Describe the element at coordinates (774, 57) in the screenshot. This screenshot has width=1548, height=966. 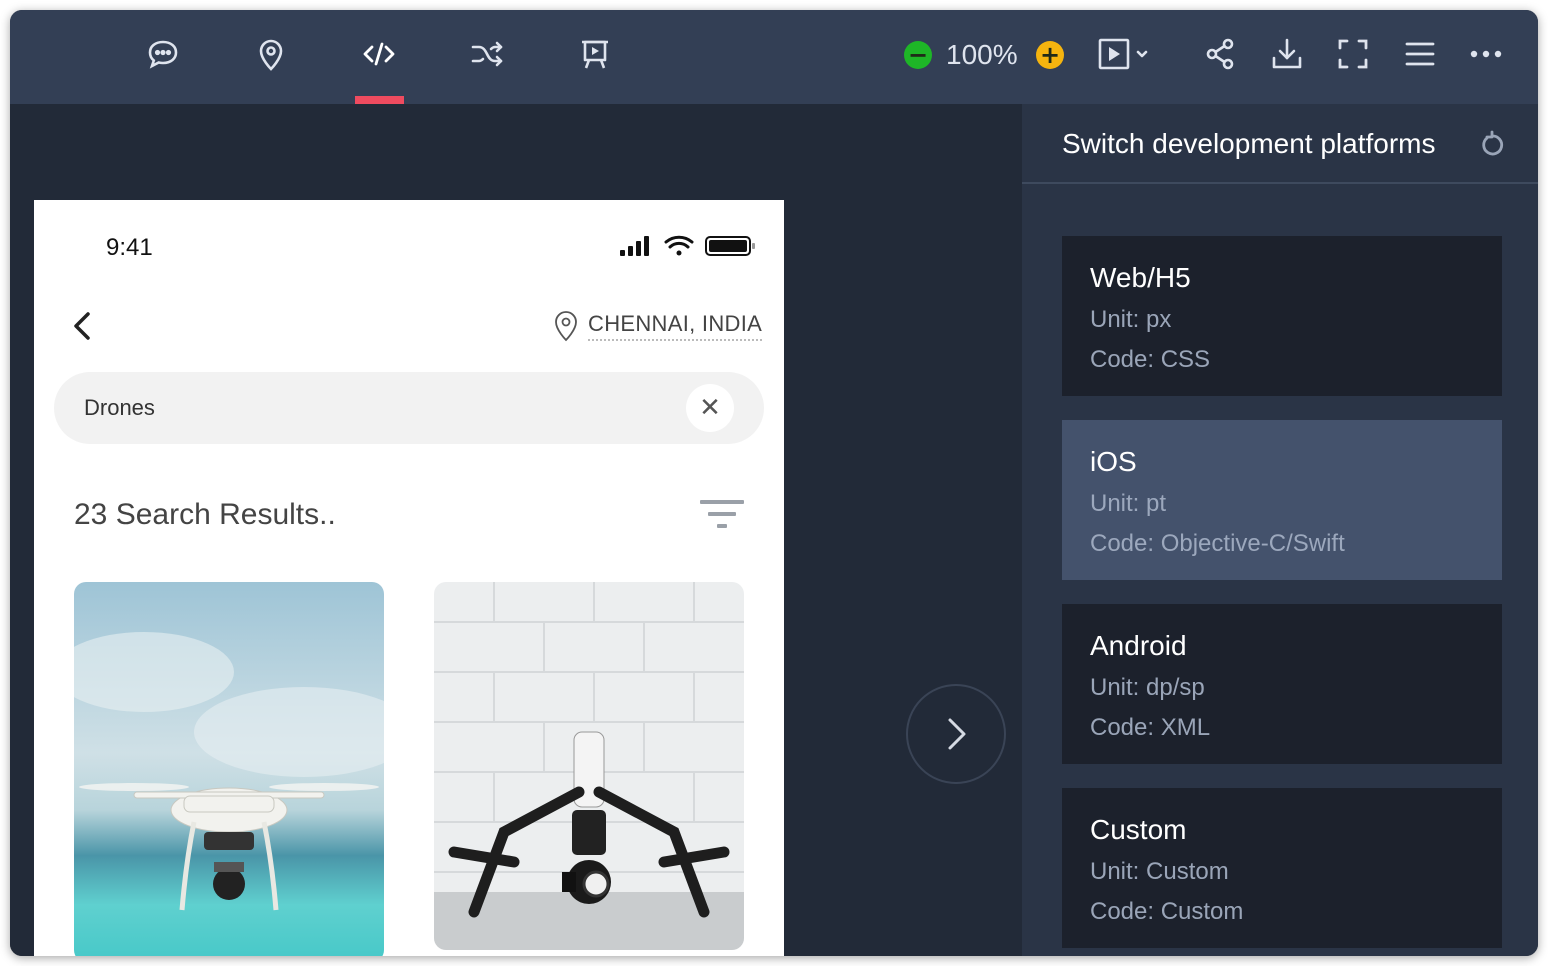
I see `top-toolbar: − 100% +` at that location.